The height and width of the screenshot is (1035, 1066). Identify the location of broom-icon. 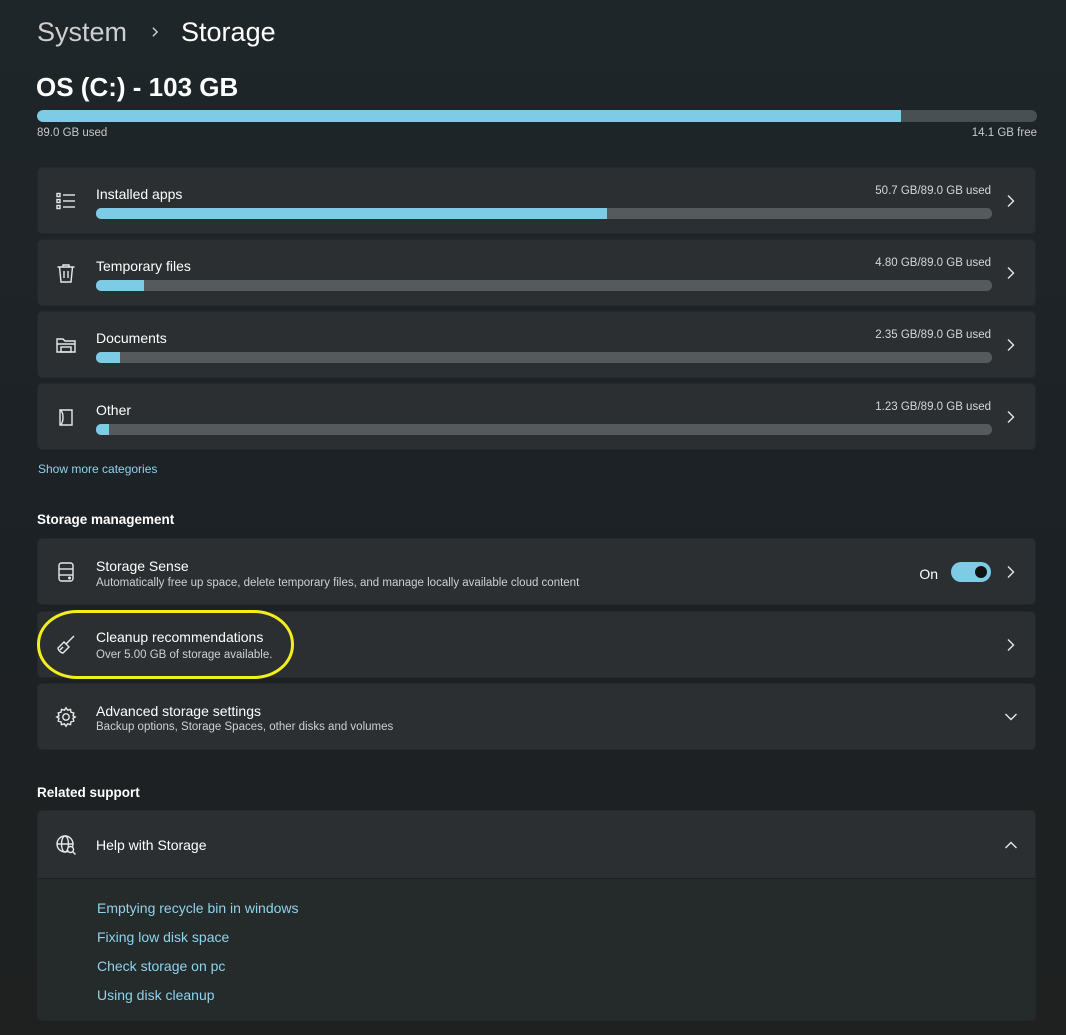
(66, 645).